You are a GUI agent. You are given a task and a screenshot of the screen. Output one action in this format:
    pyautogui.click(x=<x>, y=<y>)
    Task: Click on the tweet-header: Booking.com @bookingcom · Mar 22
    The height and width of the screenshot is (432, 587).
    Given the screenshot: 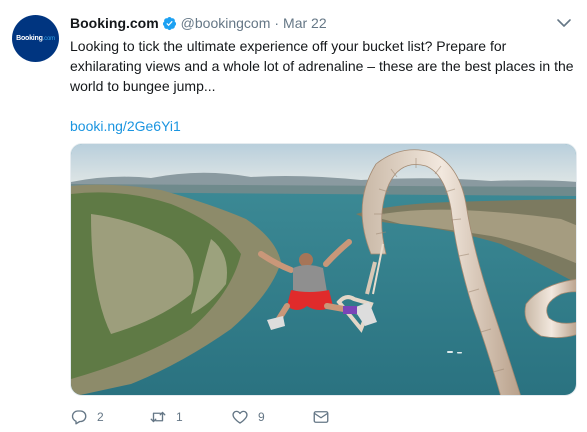 What is the action you would take?
    pyautogui.click(x=198, y=23)
    